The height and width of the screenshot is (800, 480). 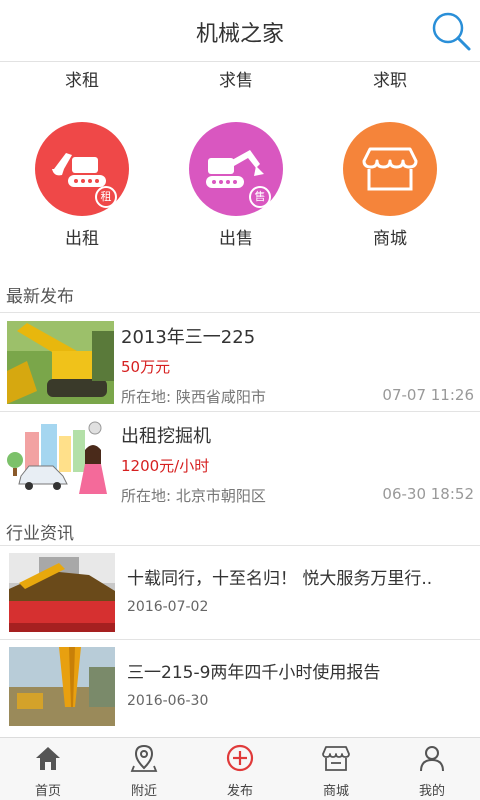 I want to click on news-date: 2016-06-30, so click(x=168, y=701).